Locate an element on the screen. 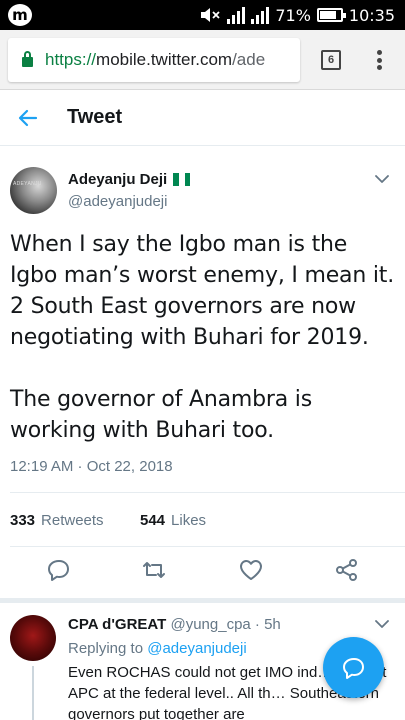 The image size is (405, 720). reply-header: CPA d'GREAT @yung_cpa · 5h is located at coordinates (174, 624).